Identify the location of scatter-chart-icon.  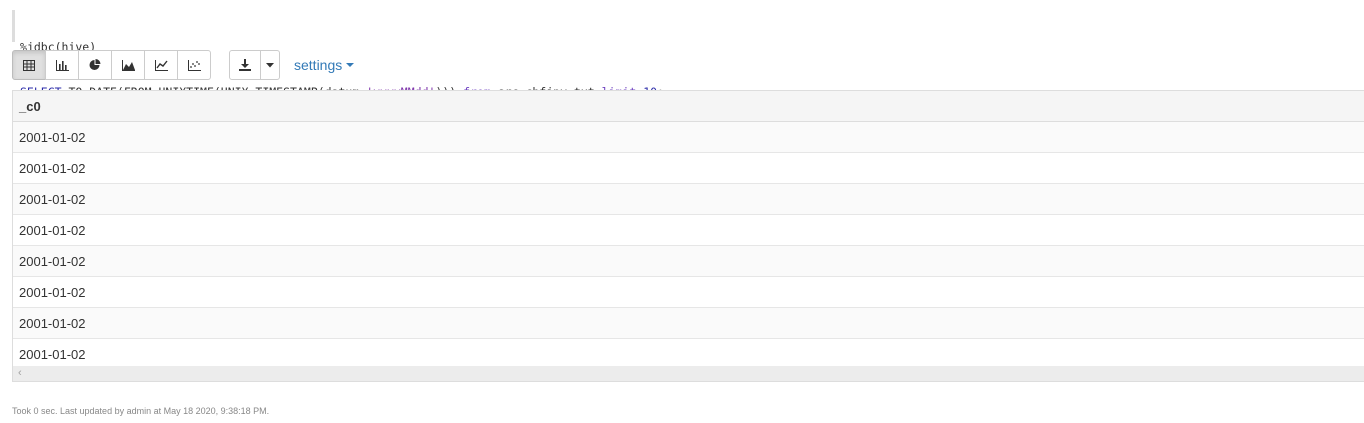
(194, 65).